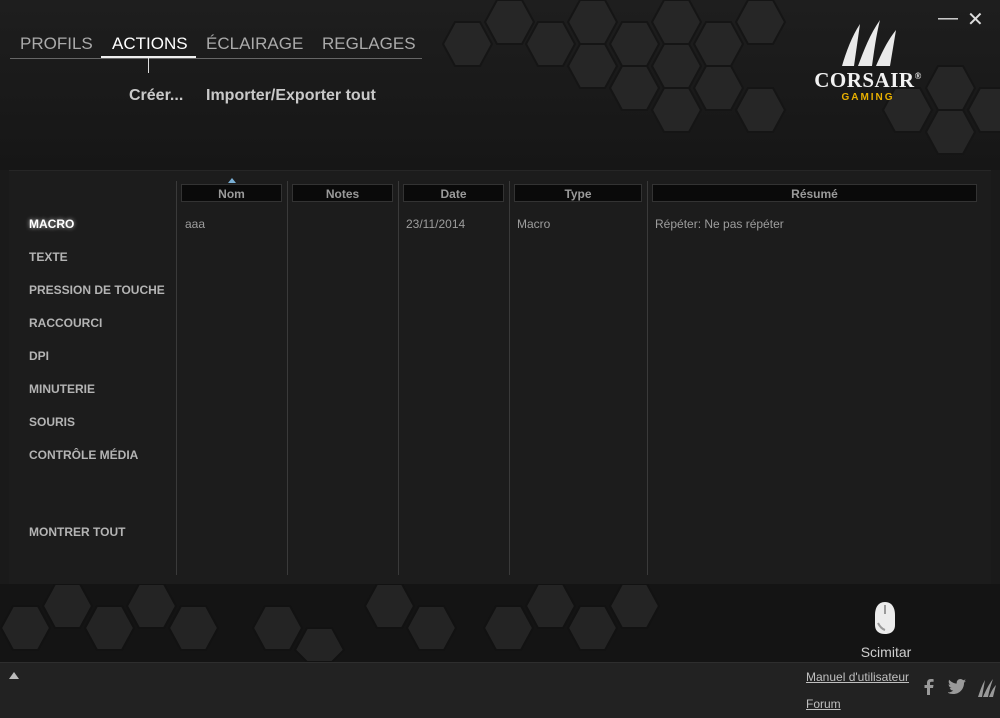  Describe the element at coordinates (231, 193) in the screenshot. I see `column-header-nom: Nom` at that location.